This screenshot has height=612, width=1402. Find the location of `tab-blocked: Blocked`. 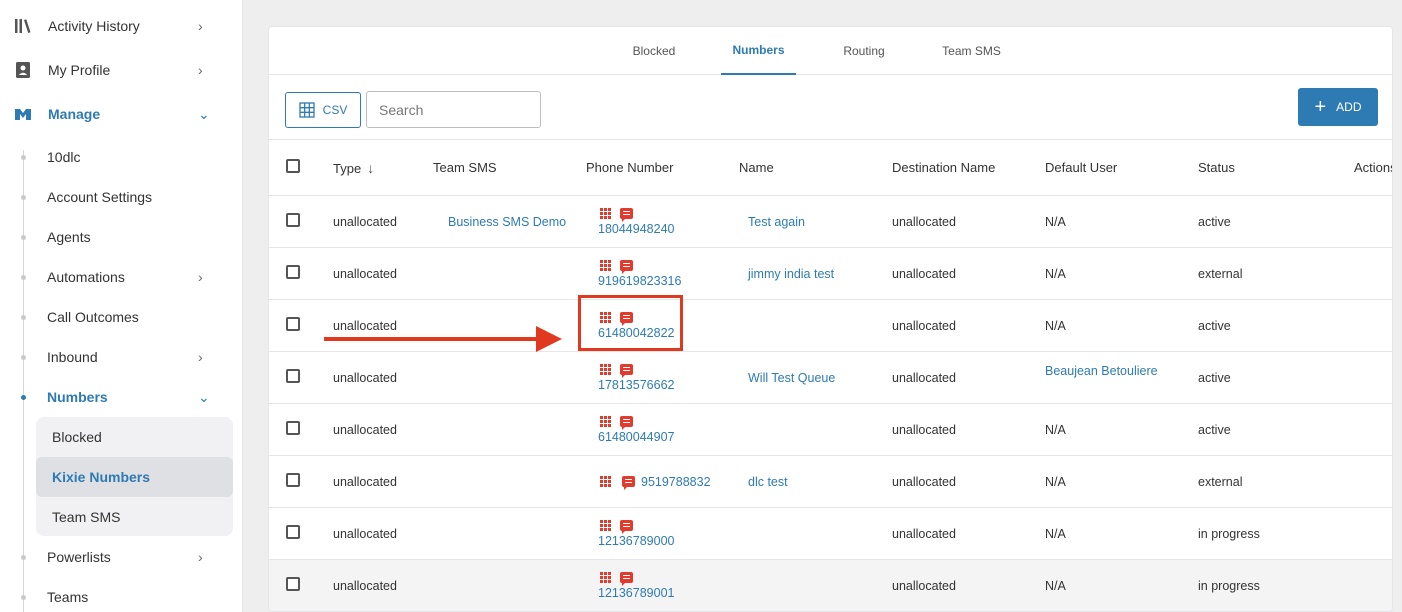

tab-blocked: Blocked is located at coordinates (654, 51).